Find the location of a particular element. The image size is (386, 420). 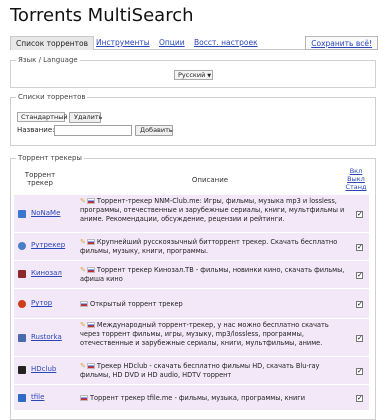

add-list-button: Добавить is located at coordinates (154, 130).